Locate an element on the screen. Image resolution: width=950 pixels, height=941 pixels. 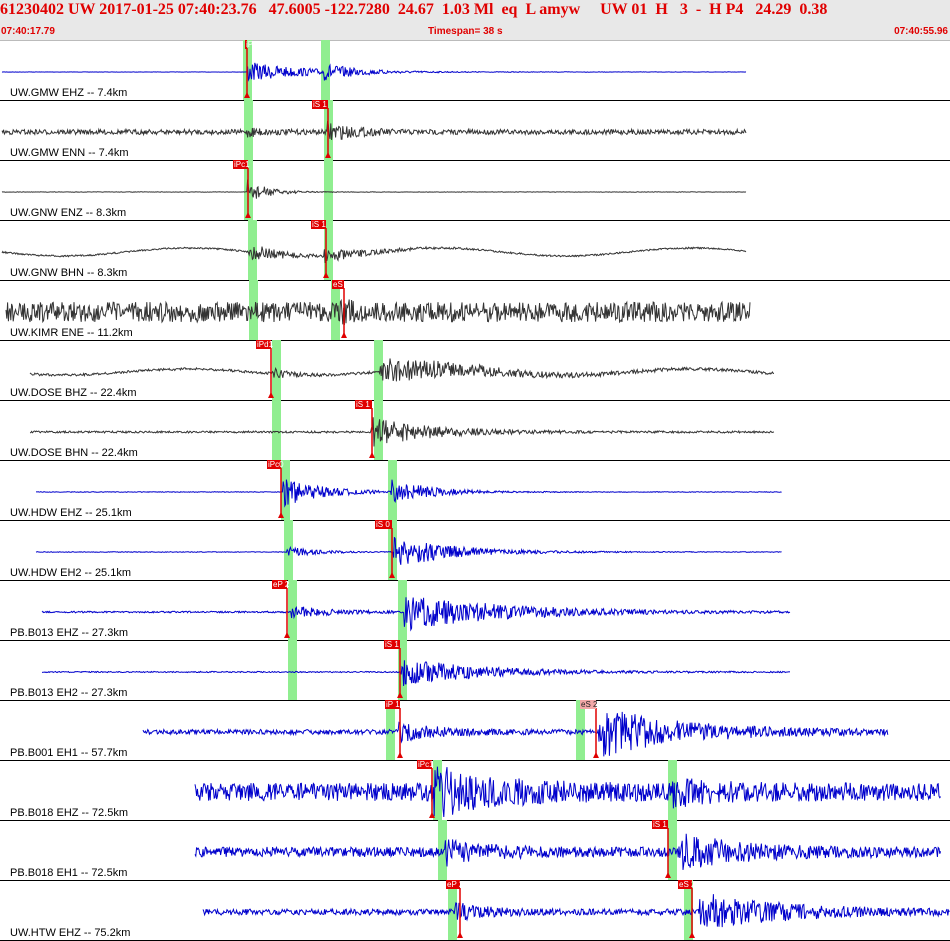
trace-panel: eP 2 eS 2 UW.HTW EHZ -- 75.2km is located at coordinates (475, 910).